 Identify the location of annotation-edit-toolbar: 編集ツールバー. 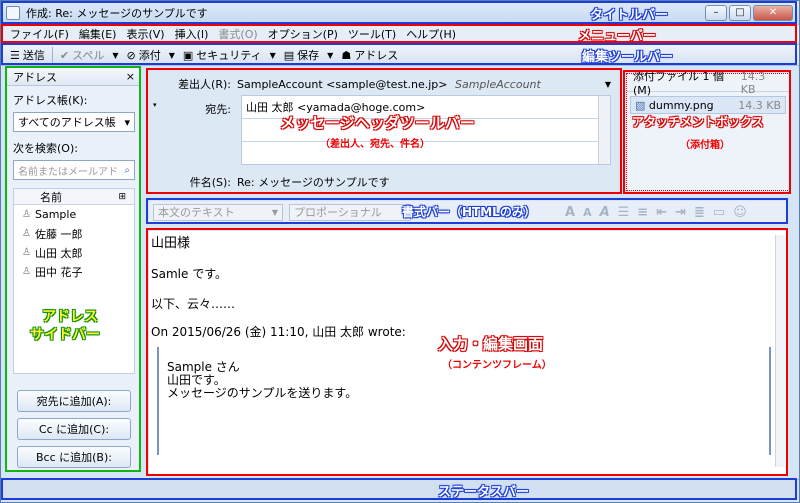
(628, 57).